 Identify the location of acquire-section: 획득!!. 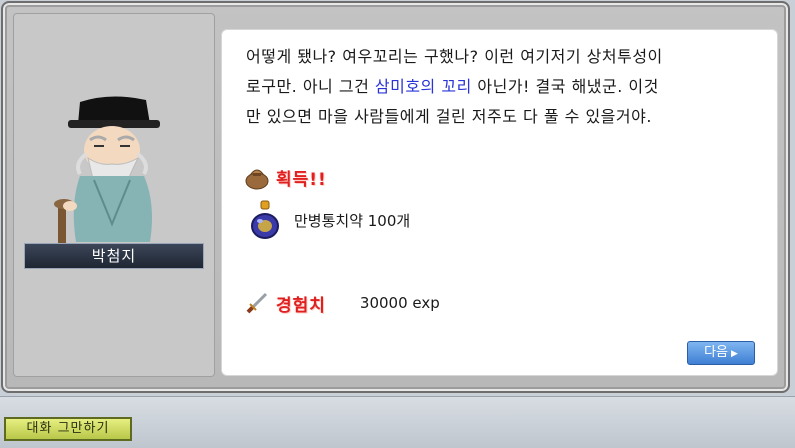
(285, 177).